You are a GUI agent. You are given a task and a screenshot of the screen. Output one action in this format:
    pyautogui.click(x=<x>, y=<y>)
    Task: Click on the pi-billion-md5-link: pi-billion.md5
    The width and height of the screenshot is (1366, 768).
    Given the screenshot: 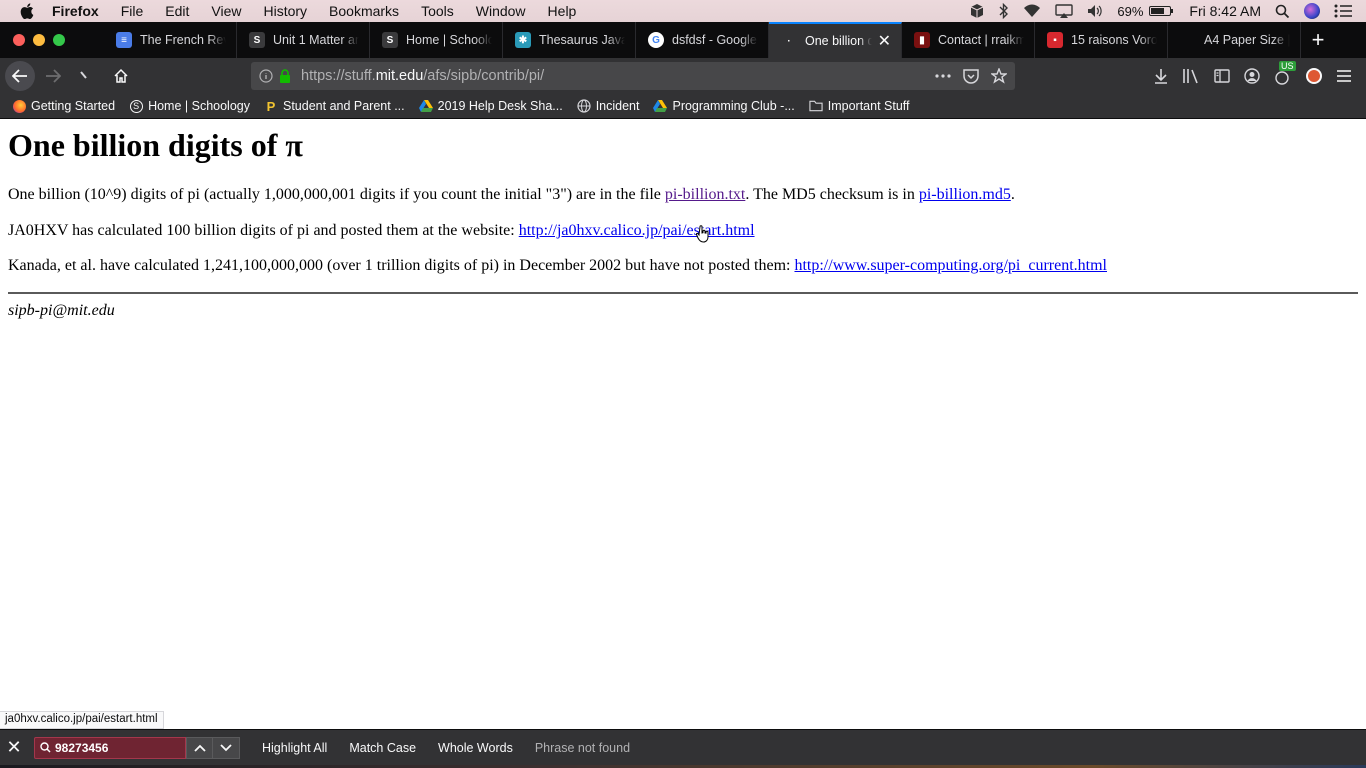 What is the action you would take?
    pyautogui.click(x=965, y=194)
    